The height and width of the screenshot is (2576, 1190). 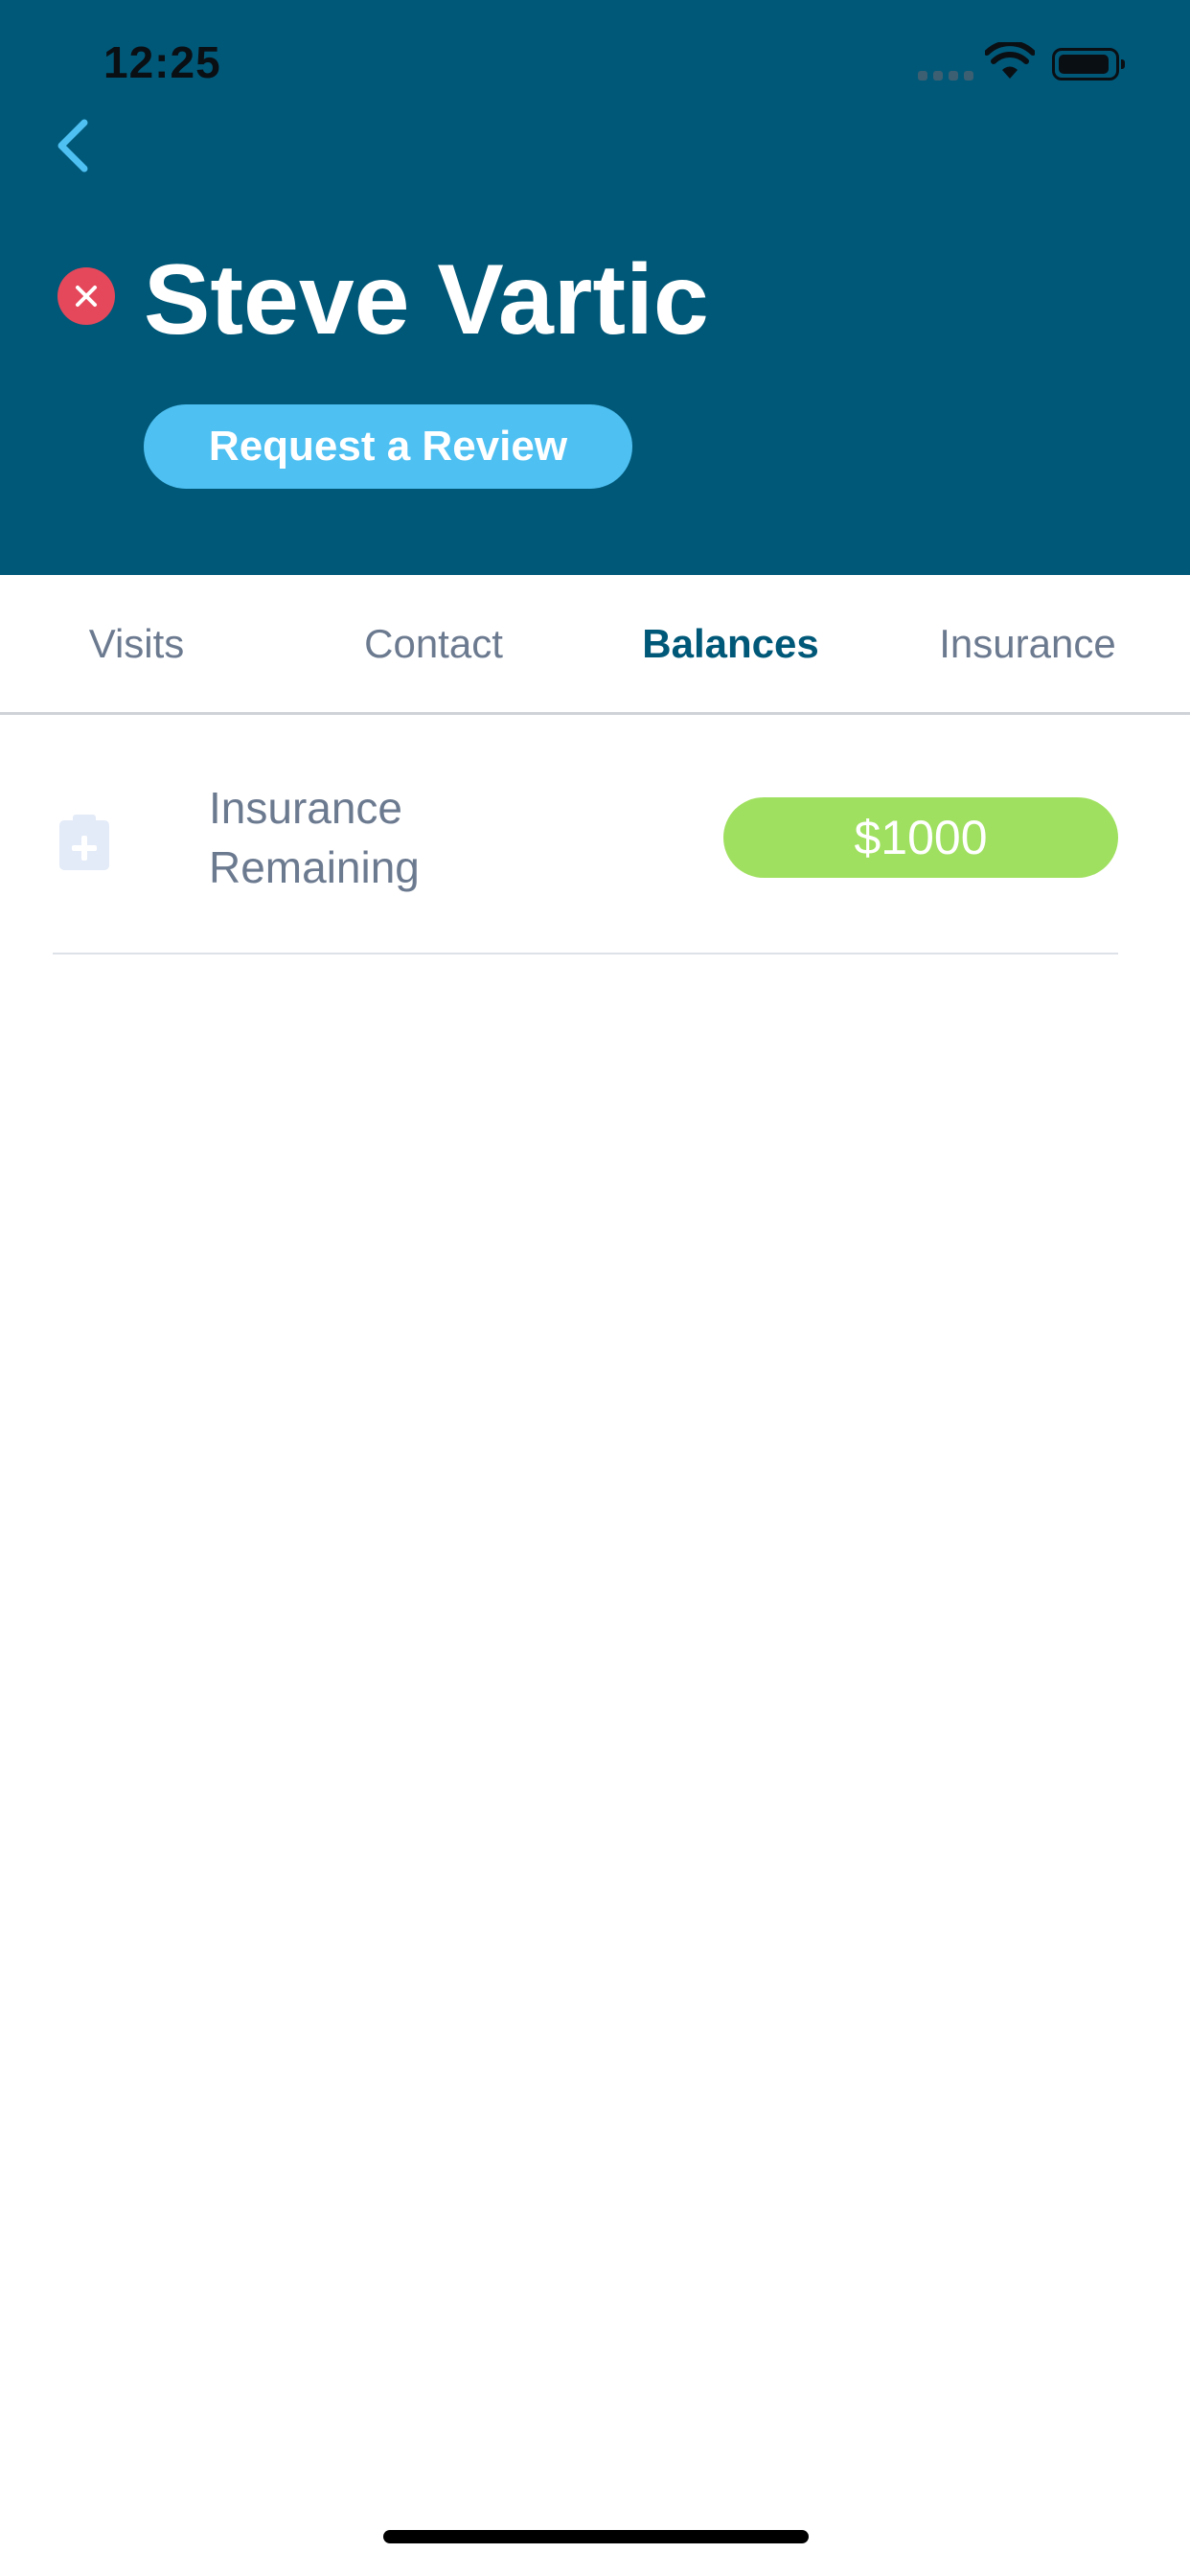 What do you see at coordinates (1028, 643) in the screenshot?
I see `tab-insurance: Insurance` at bounding box center [1028, 643].